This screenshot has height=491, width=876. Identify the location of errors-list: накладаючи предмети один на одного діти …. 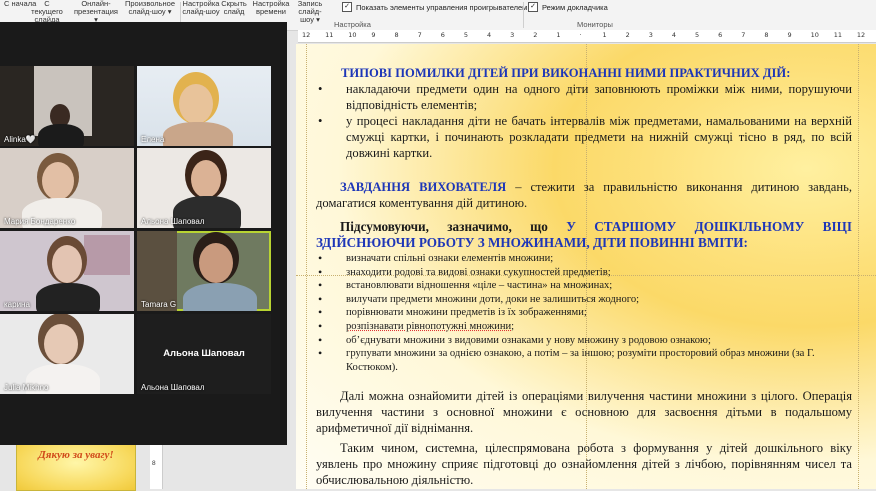
(584, 121).